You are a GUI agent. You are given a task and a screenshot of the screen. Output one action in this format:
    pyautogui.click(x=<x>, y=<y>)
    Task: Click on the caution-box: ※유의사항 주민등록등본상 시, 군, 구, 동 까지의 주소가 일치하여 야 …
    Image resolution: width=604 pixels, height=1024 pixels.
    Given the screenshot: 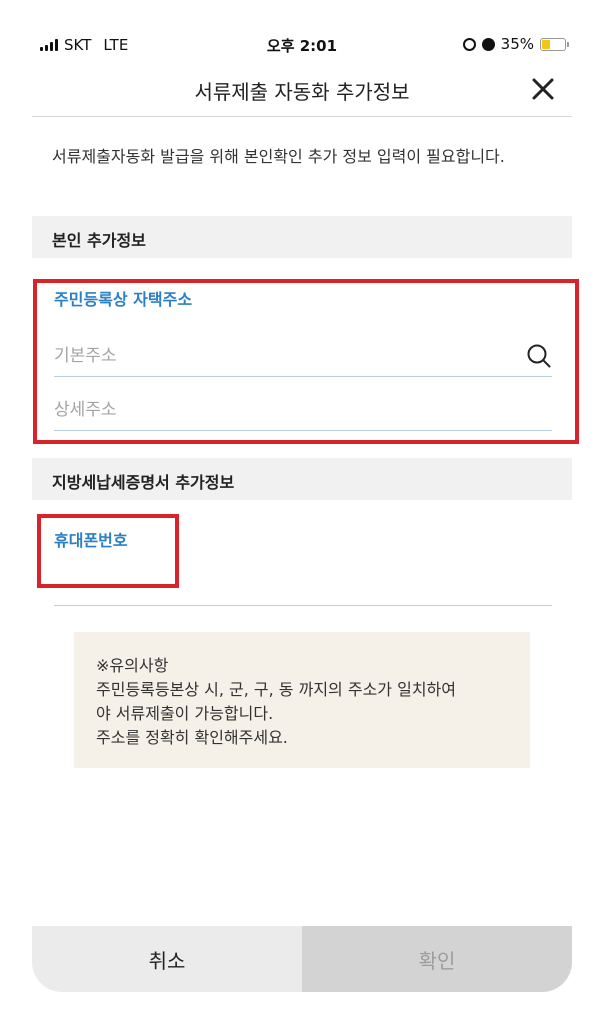 What is the action you would take?
    pyautogui.click(x=302, y=700)
    